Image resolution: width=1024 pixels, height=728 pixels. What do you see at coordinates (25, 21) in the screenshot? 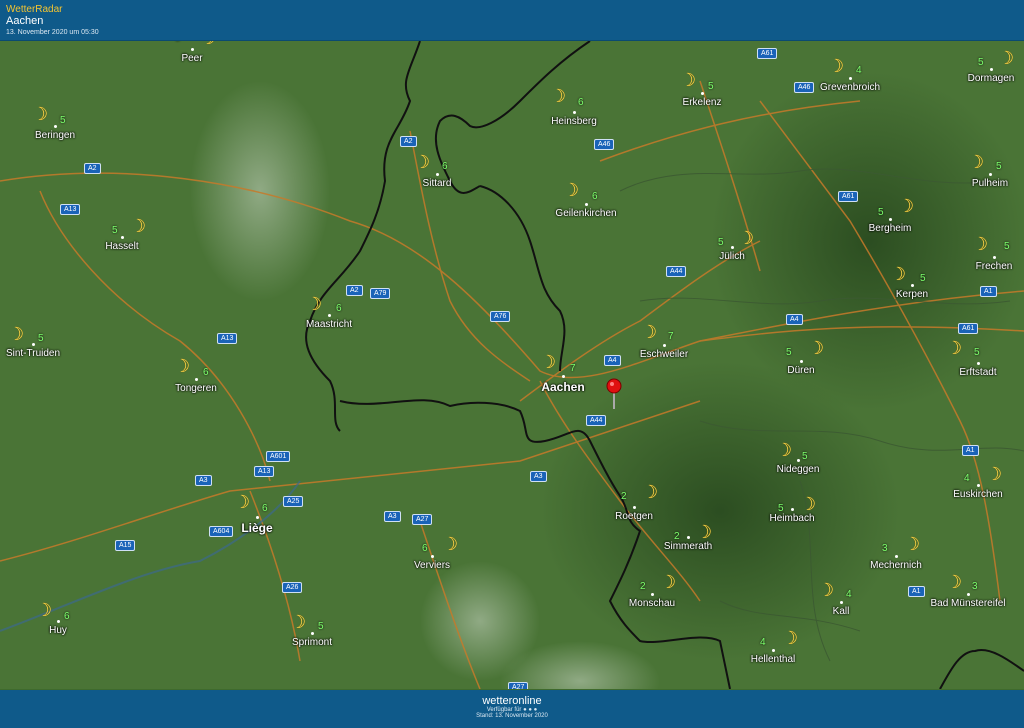
I see `location-title: Aachen` at bounding box center [25, 21].